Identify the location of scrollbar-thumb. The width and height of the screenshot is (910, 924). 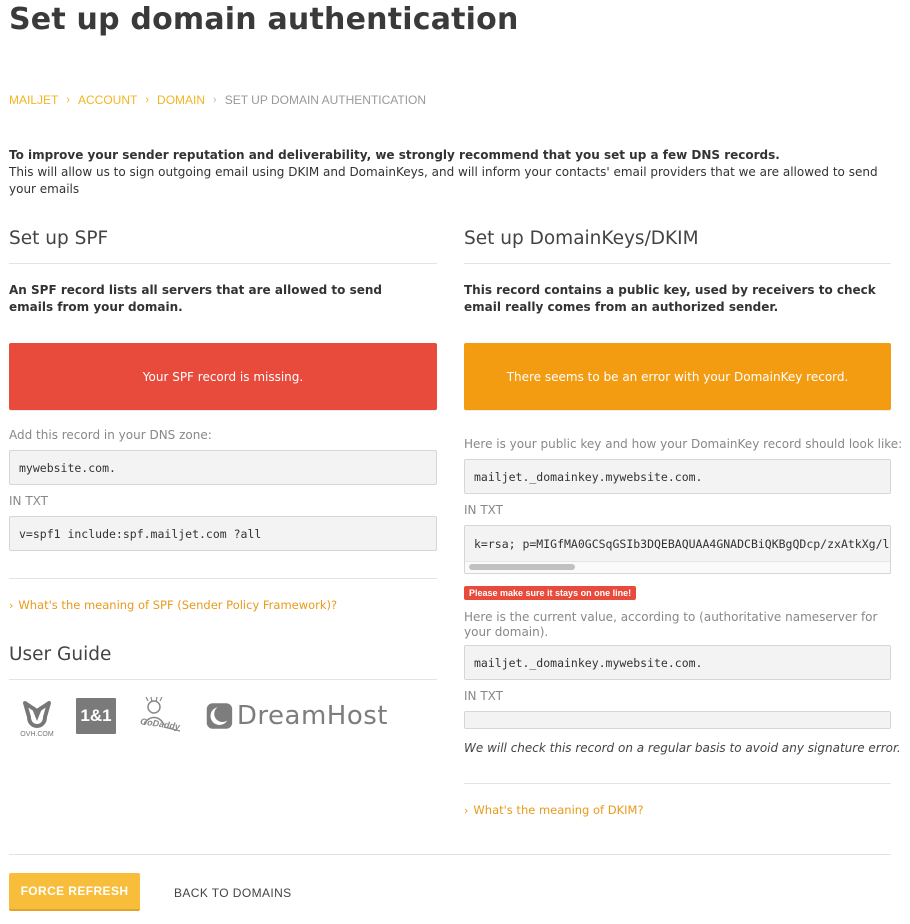
(522, 567).